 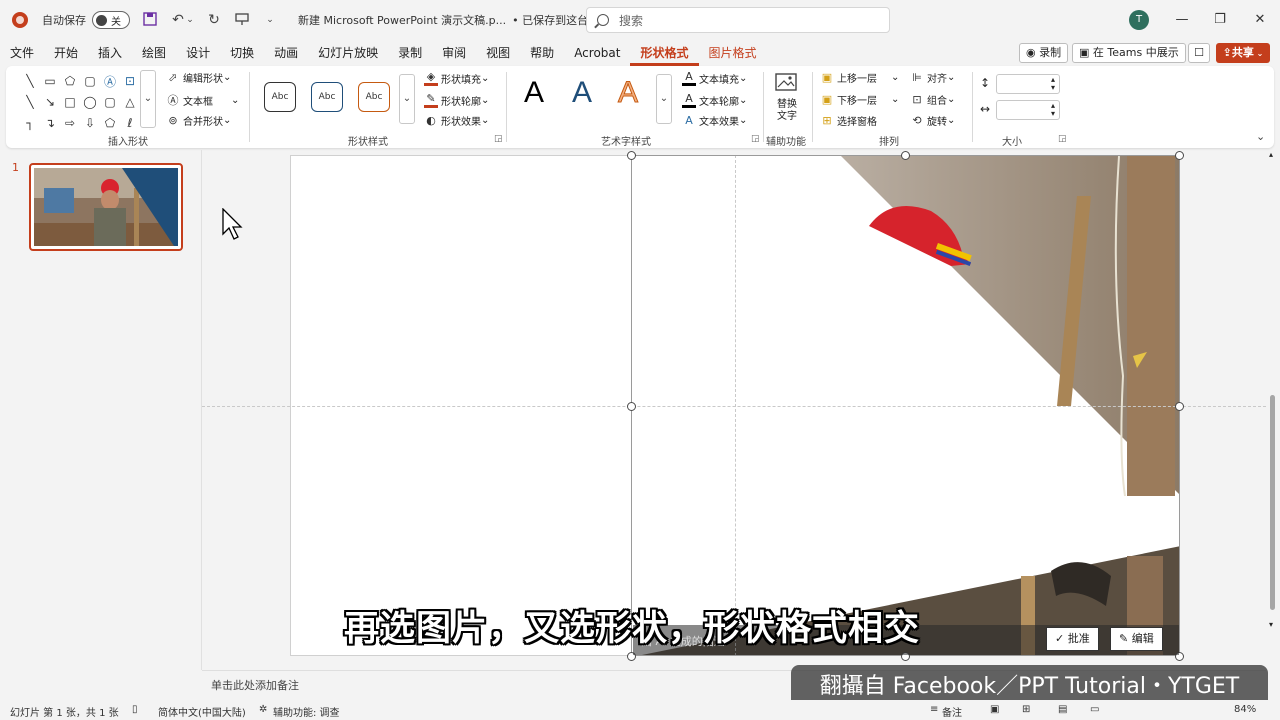 What do you see at coordinates (498, 53) in the screenshot?
I see `tab-view: 视图` at bounding box center [498, 53].